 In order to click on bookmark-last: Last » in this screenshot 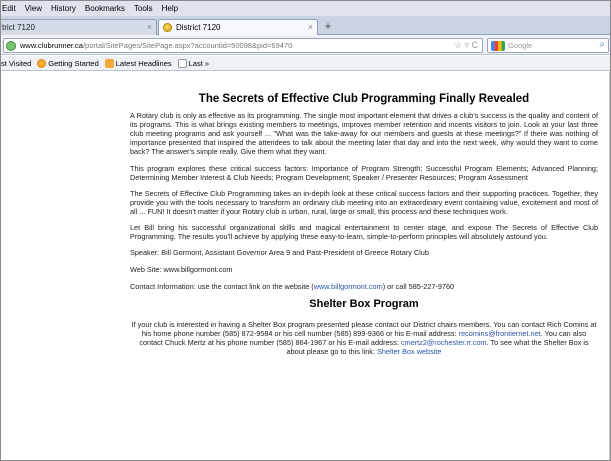, I will do `click(193, 63)`.